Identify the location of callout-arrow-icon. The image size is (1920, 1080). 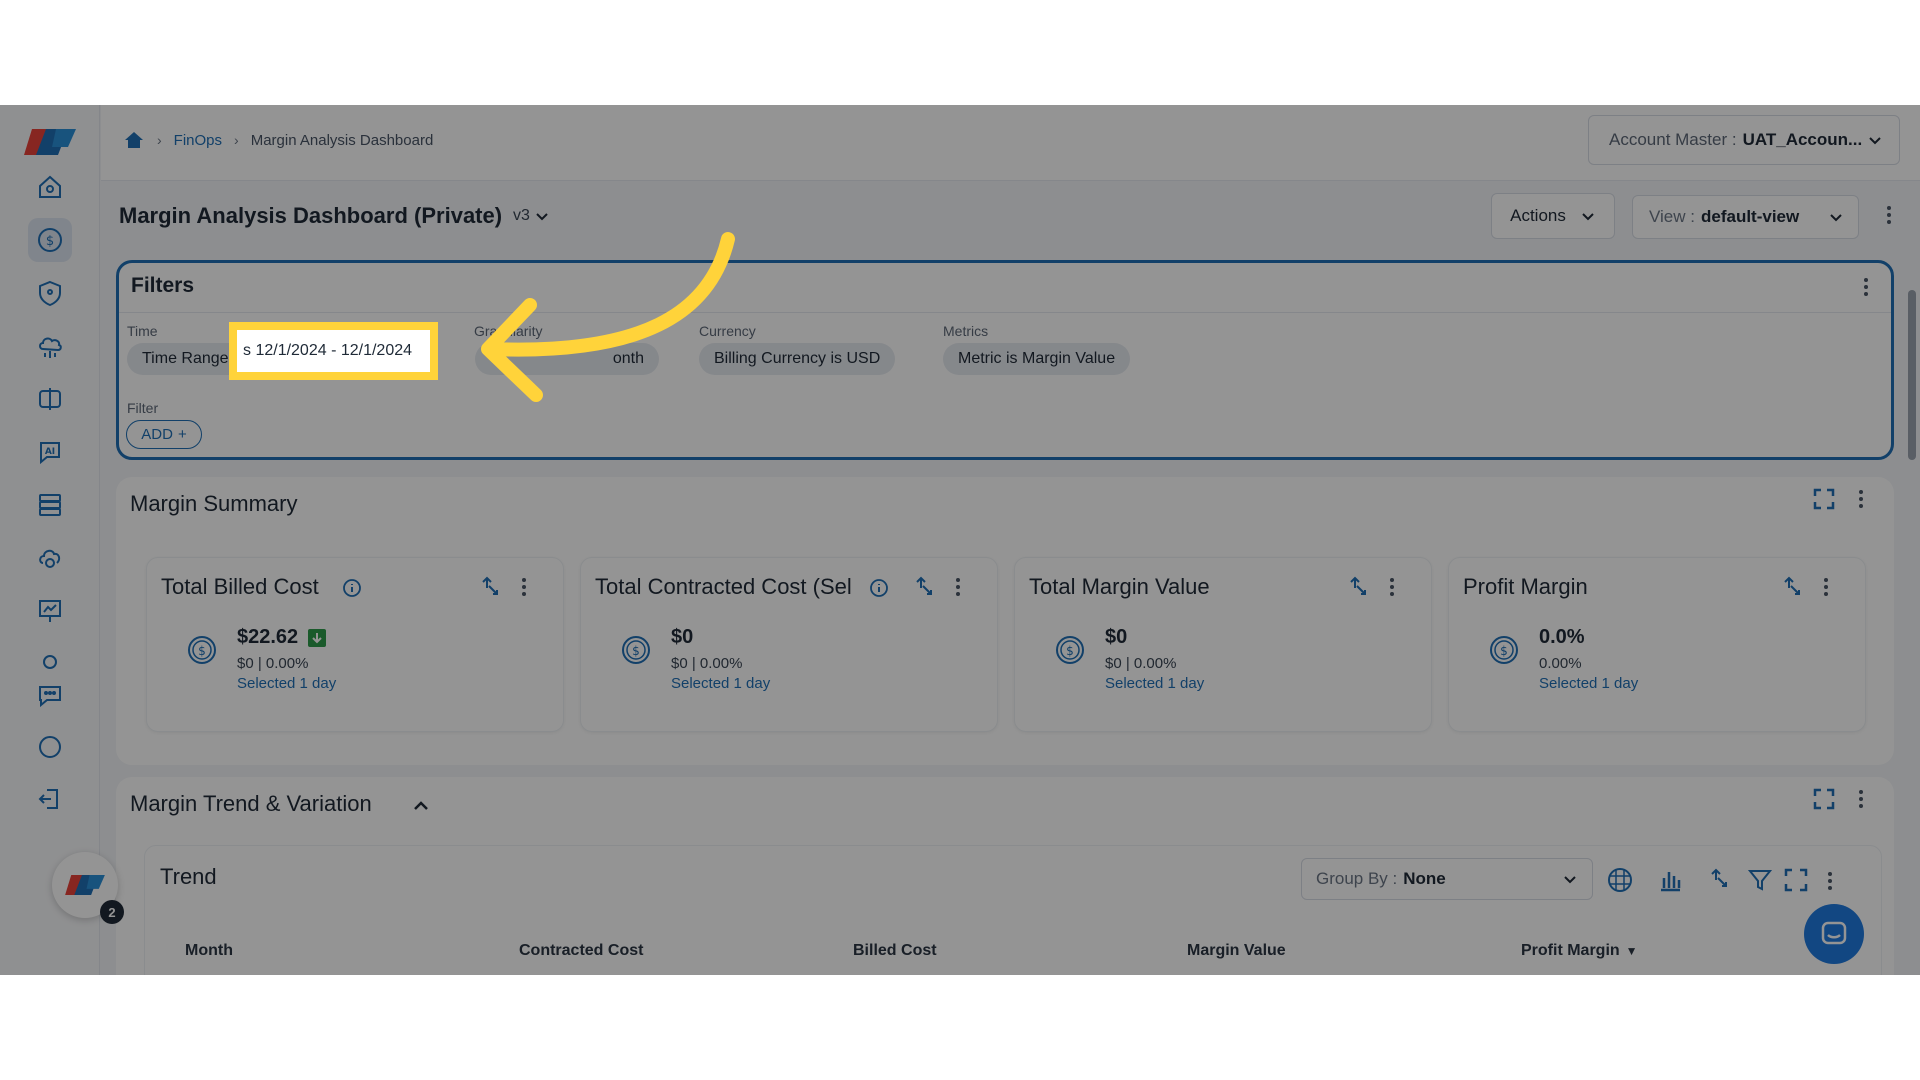
(608, 317).